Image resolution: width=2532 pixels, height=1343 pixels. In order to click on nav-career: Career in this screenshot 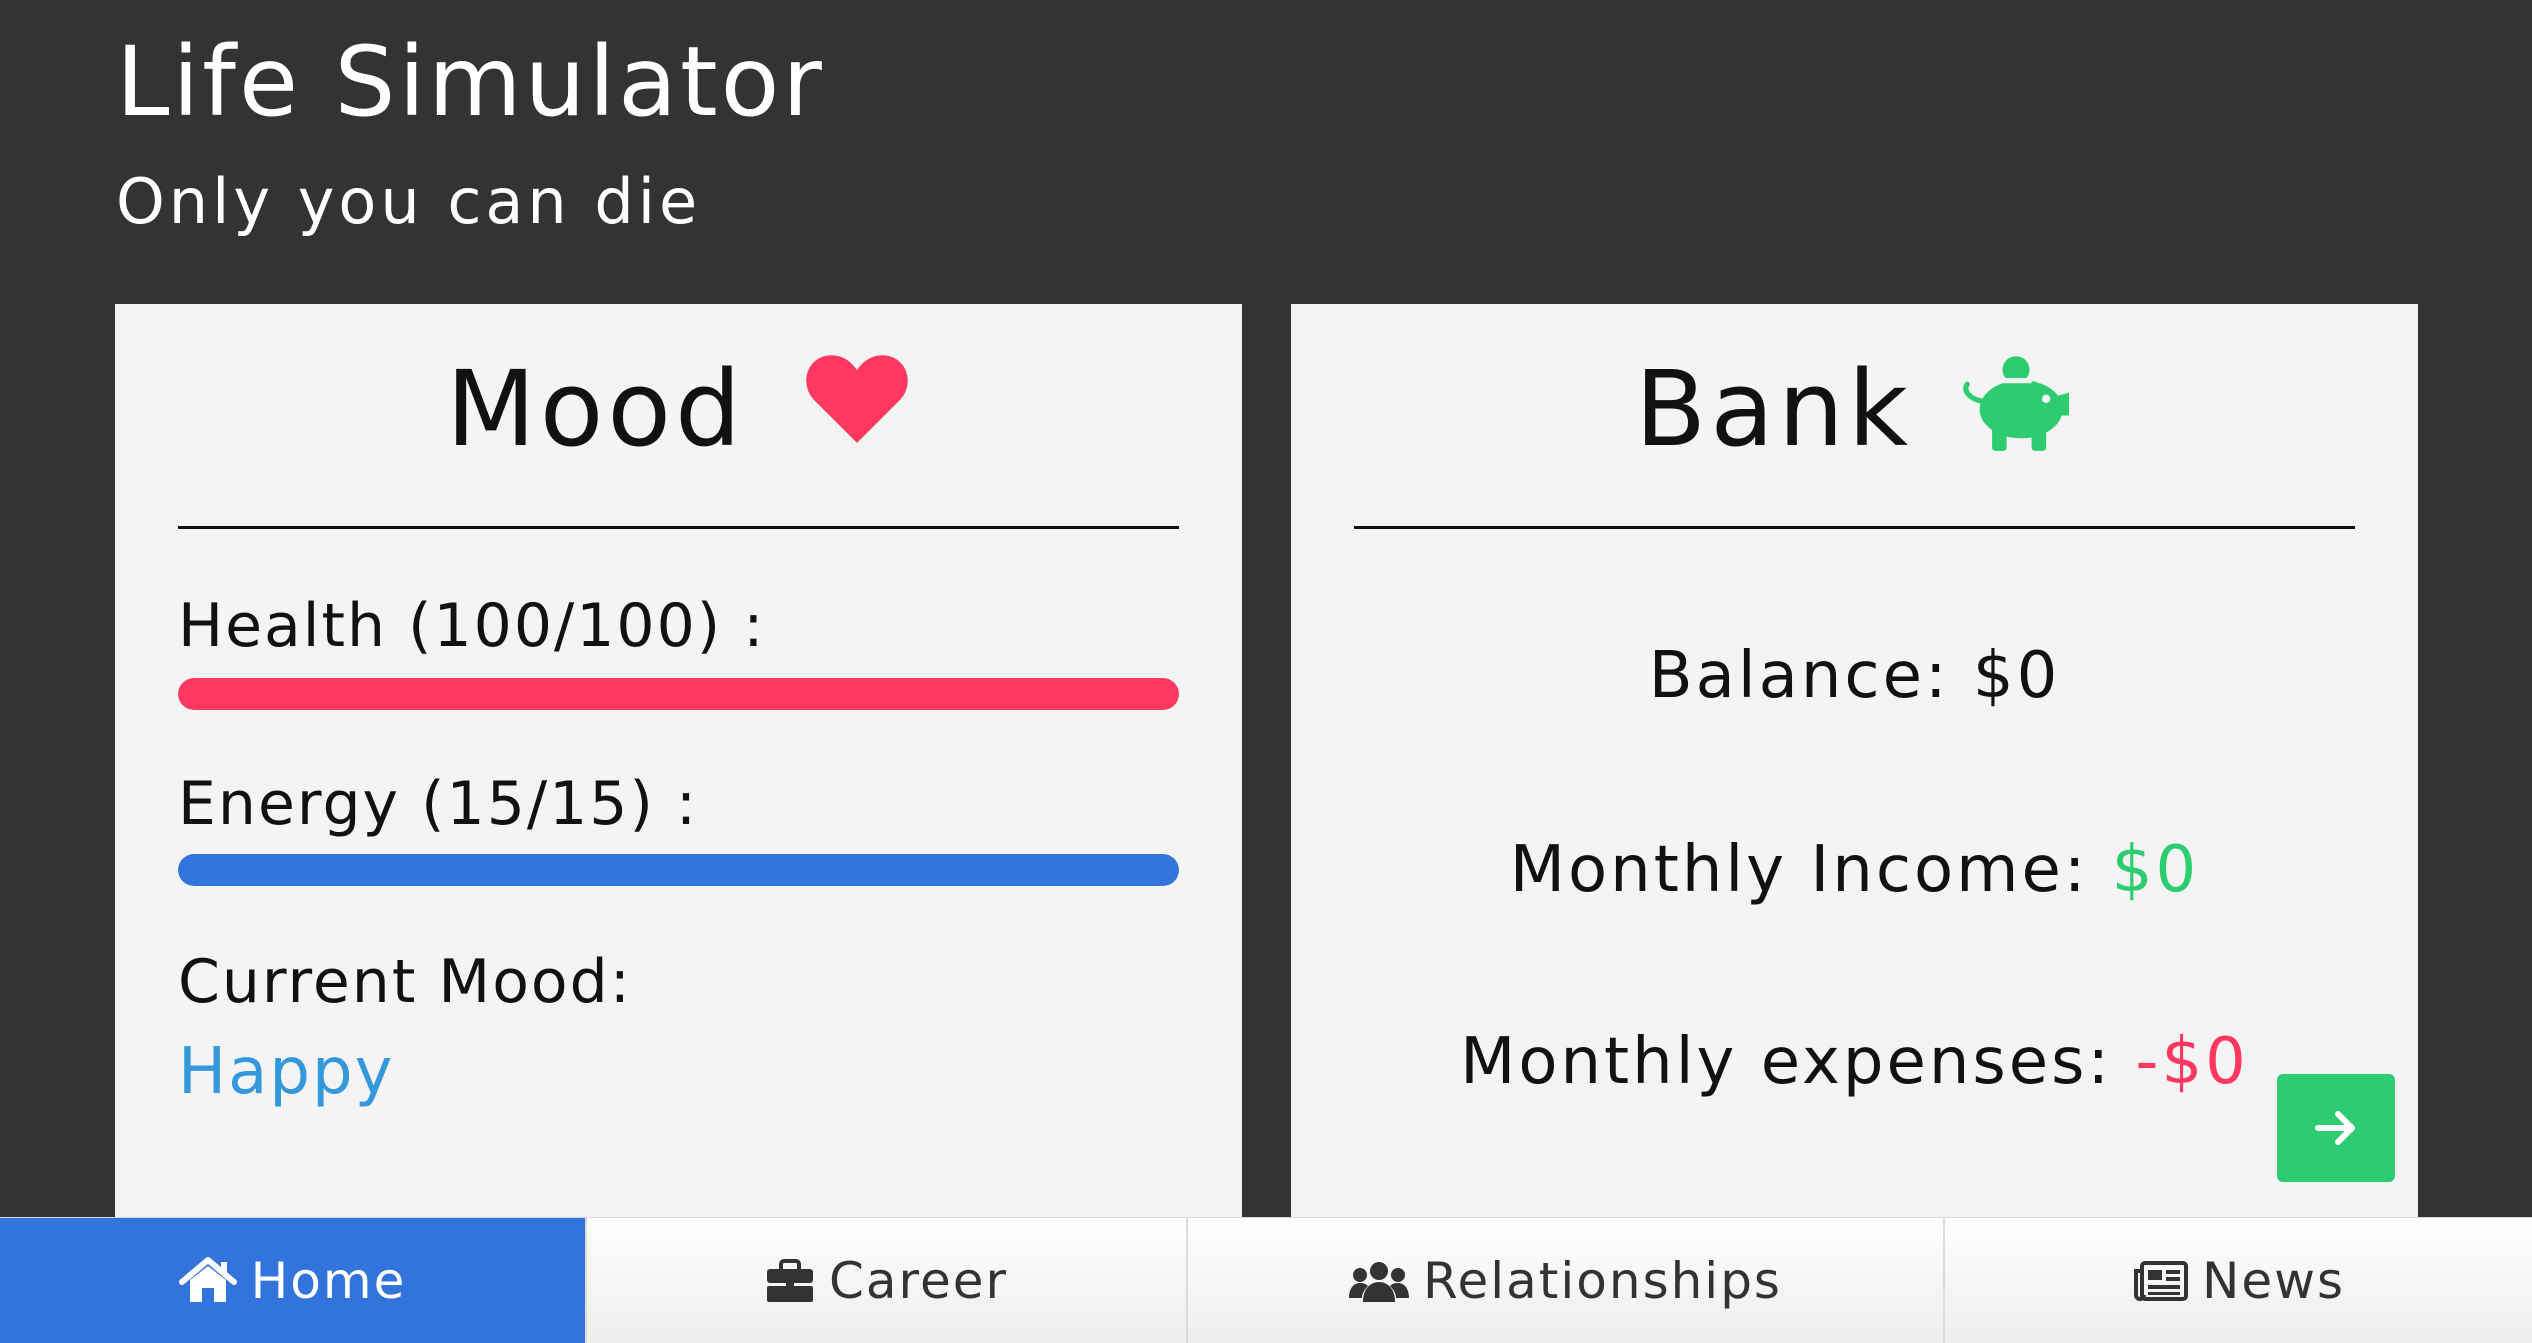, I will do `click(887, 1280)`.